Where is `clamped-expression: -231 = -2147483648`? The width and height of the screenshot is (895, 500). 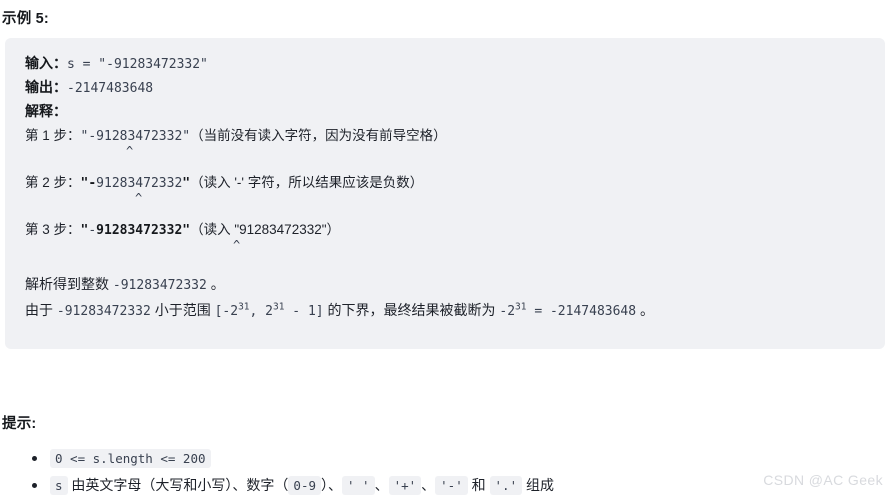
clamped-expression: -231 = -2147483648 is located at coordinates (568, 310).